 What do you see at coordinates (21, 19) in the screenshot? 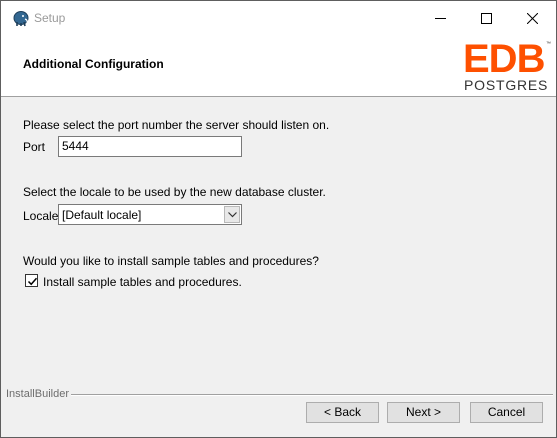
I see `elephant-icon` at bounding box center [21, 19].